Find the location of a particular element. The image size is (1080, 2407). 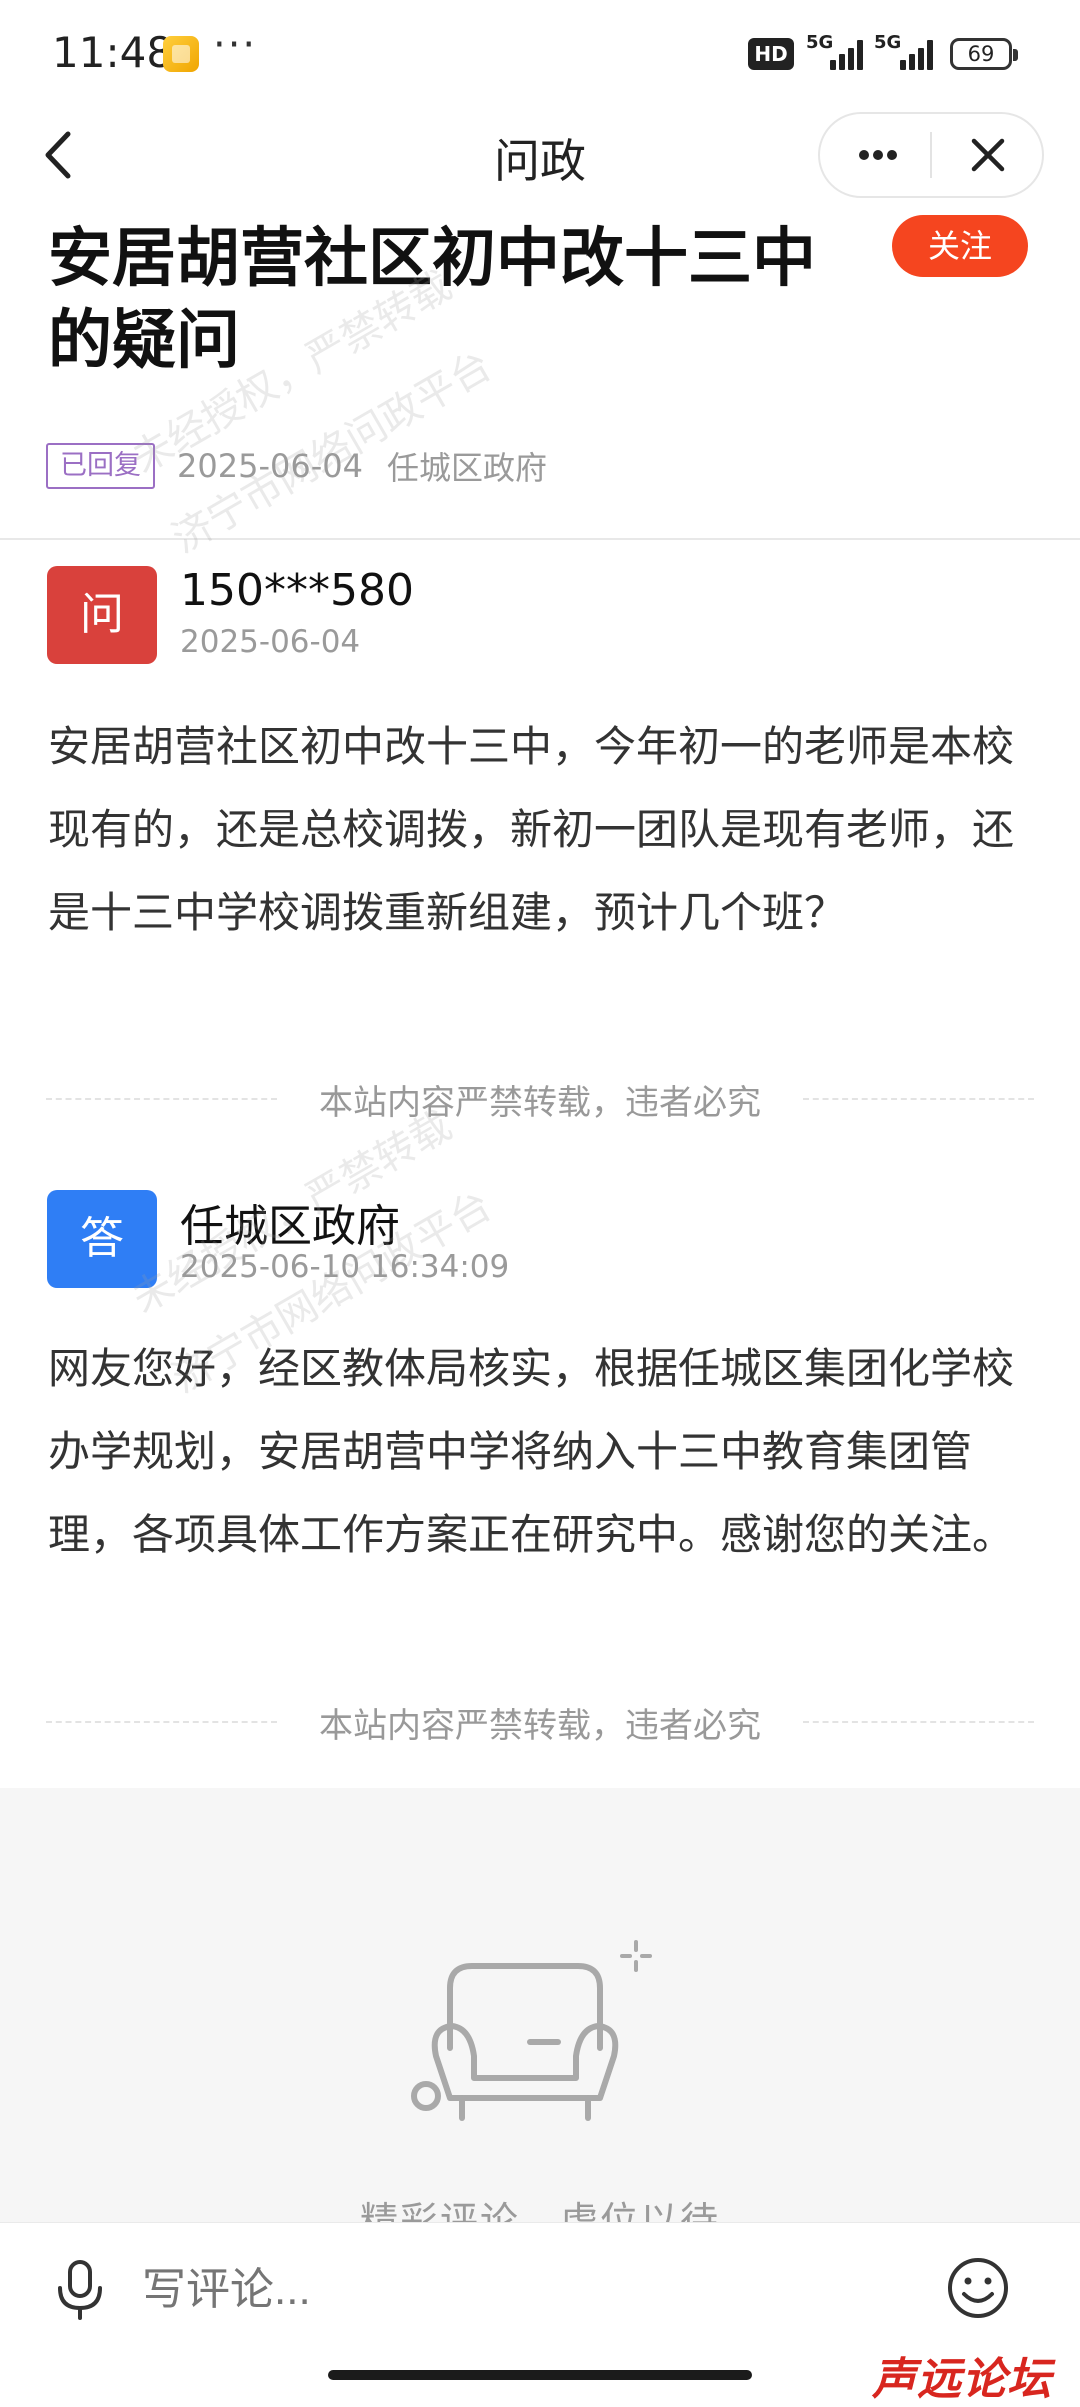

close-icon is located at coordinates (988, 155).